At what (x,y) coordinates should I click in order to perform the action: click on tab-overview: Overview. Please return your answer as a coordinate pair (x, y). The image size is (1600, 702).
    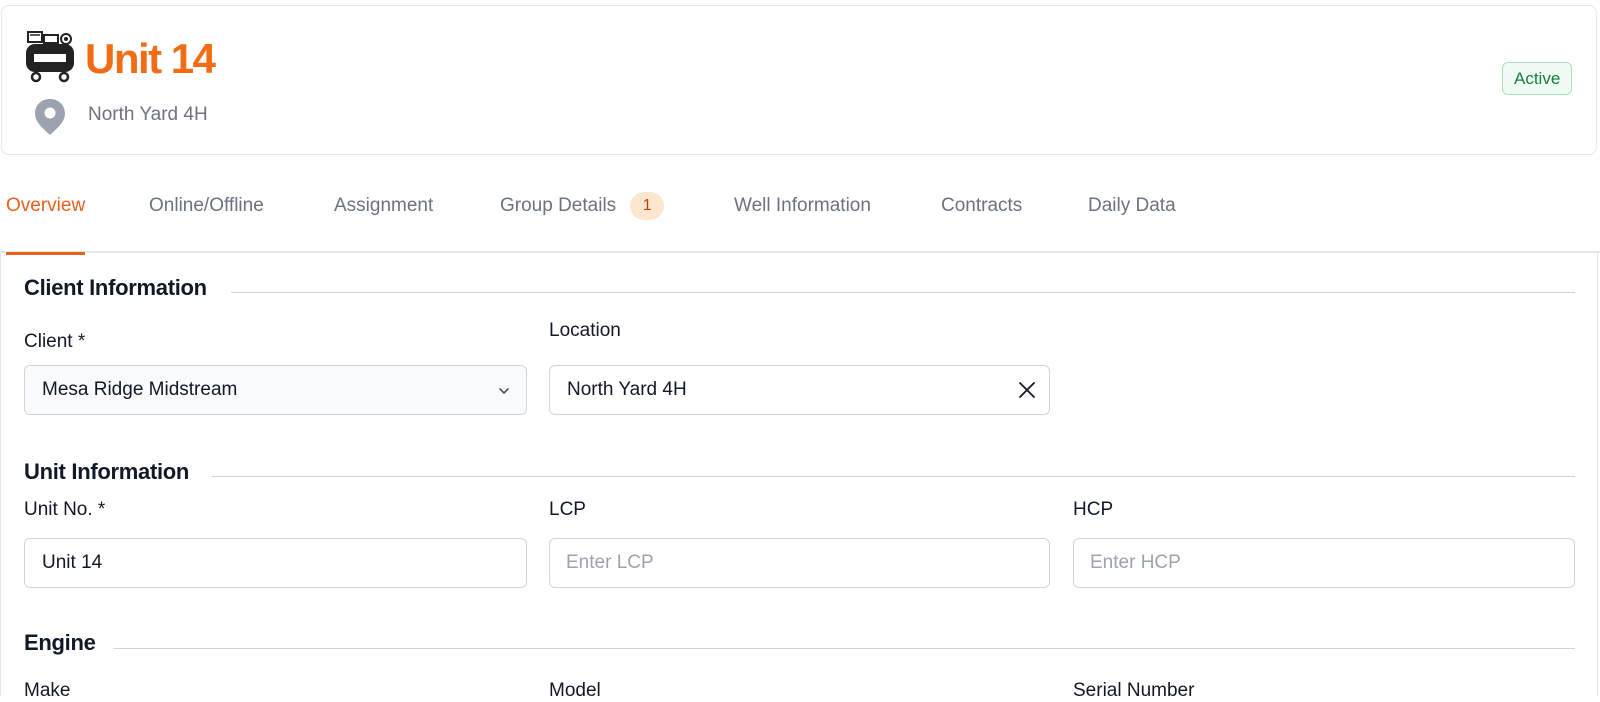
    Looking at the image, I should click on (46, 212).